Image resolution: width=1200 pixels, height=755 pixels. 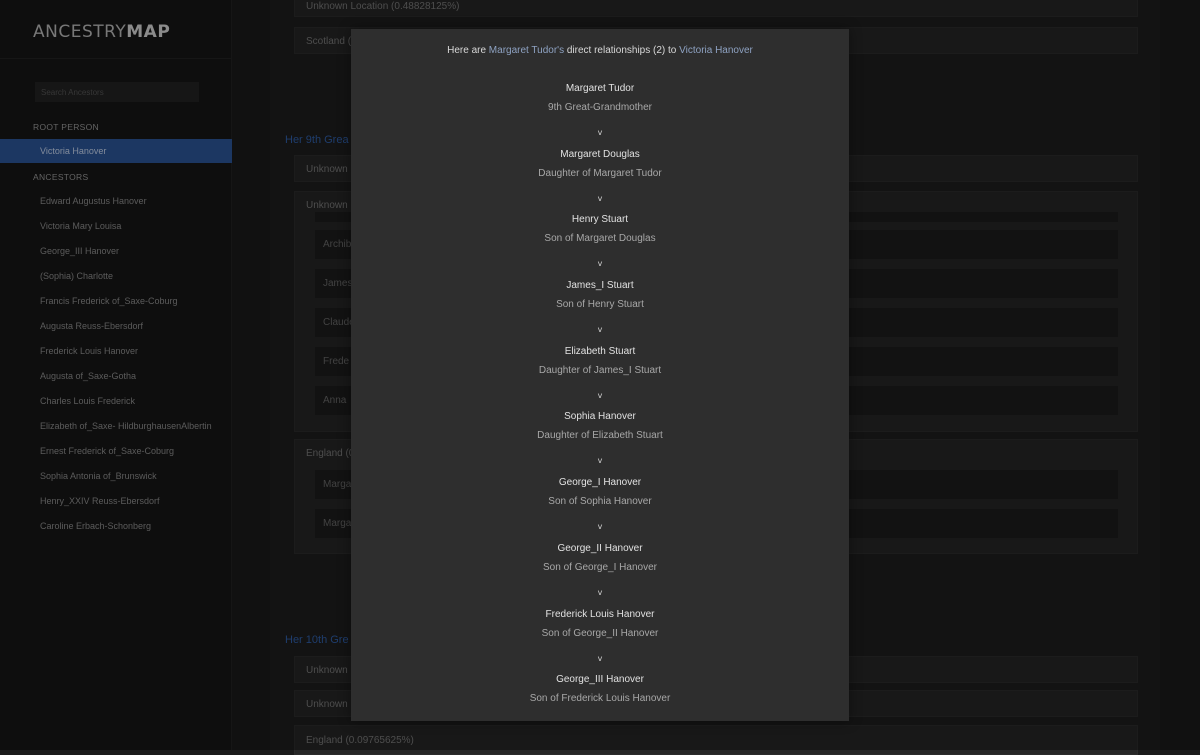 What do you see at coordinates (600, 436) in the screenshot?
I see `chain-node-relation: Daughter of Elizabeth Stuart` at bounding box center [600, 436].